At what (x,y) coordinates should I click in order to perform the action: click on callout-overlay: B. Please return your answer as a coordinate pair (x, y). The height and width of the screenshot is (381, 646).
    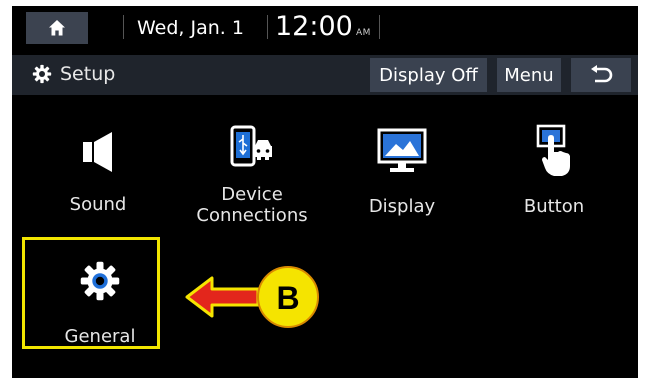
    Looking at the image, I should click on (252, 297).